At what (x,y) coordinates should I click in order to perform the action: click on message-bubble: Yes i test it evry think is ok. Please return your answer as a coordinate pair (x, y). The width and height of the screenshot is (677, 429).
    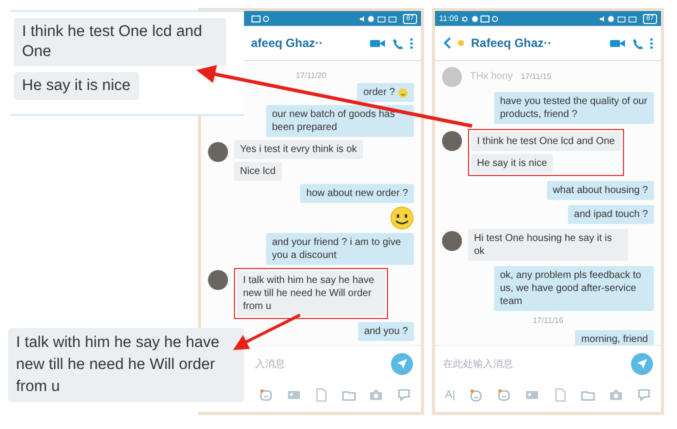
    Looking at the image, I should click on (298, 149).